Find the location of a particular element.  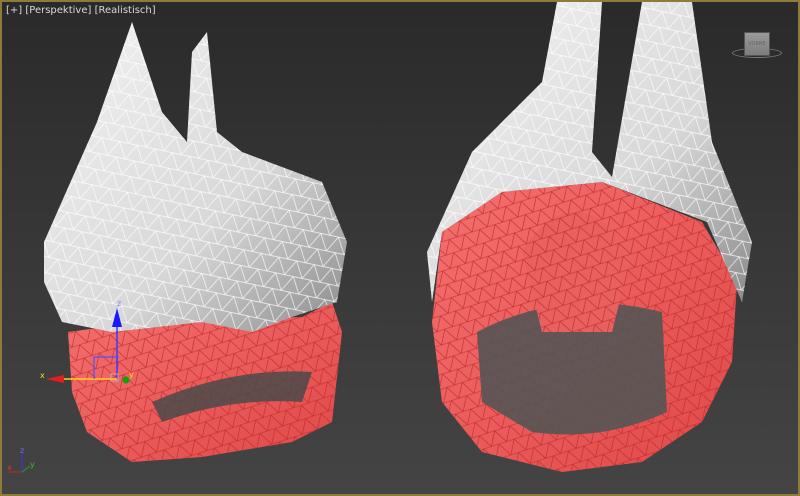

tripod-x-label: x is located at coordinates (9, 467).